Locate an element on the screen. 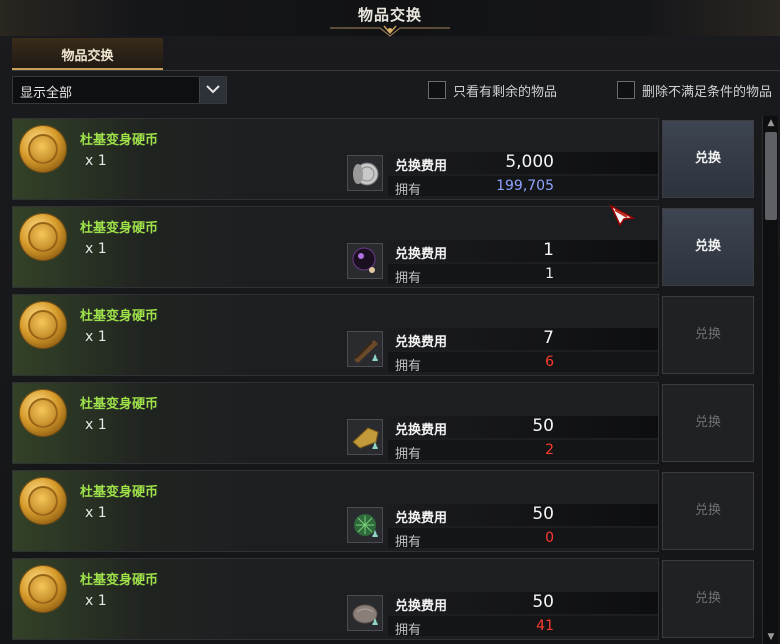  wood-material-icon: ♟ is located at coordinates (365, 349).